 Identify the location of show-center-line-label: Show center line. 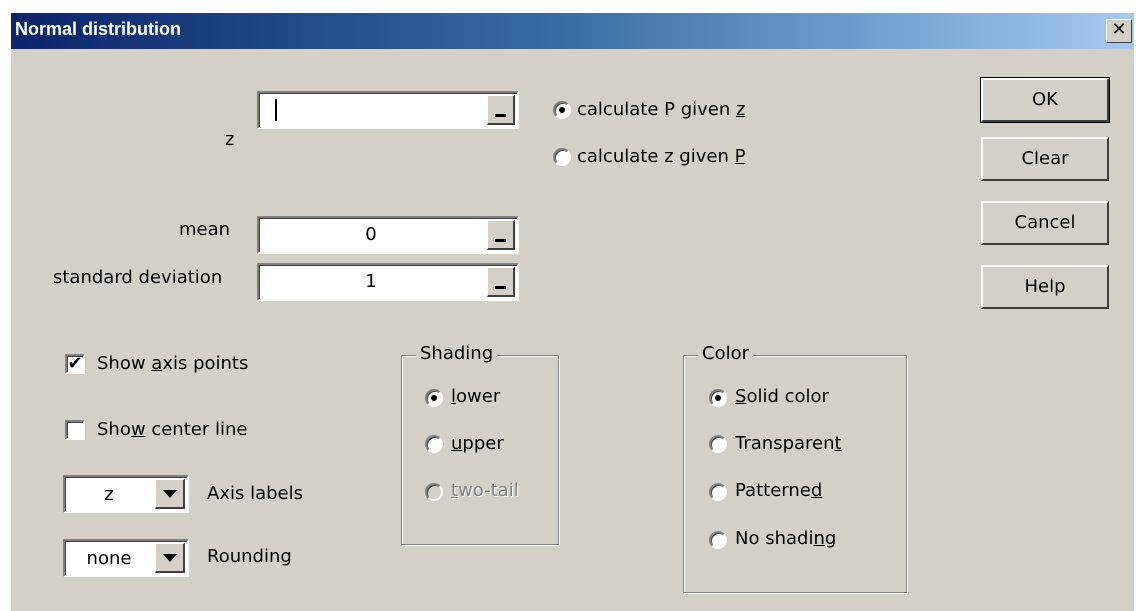
(172, 429).